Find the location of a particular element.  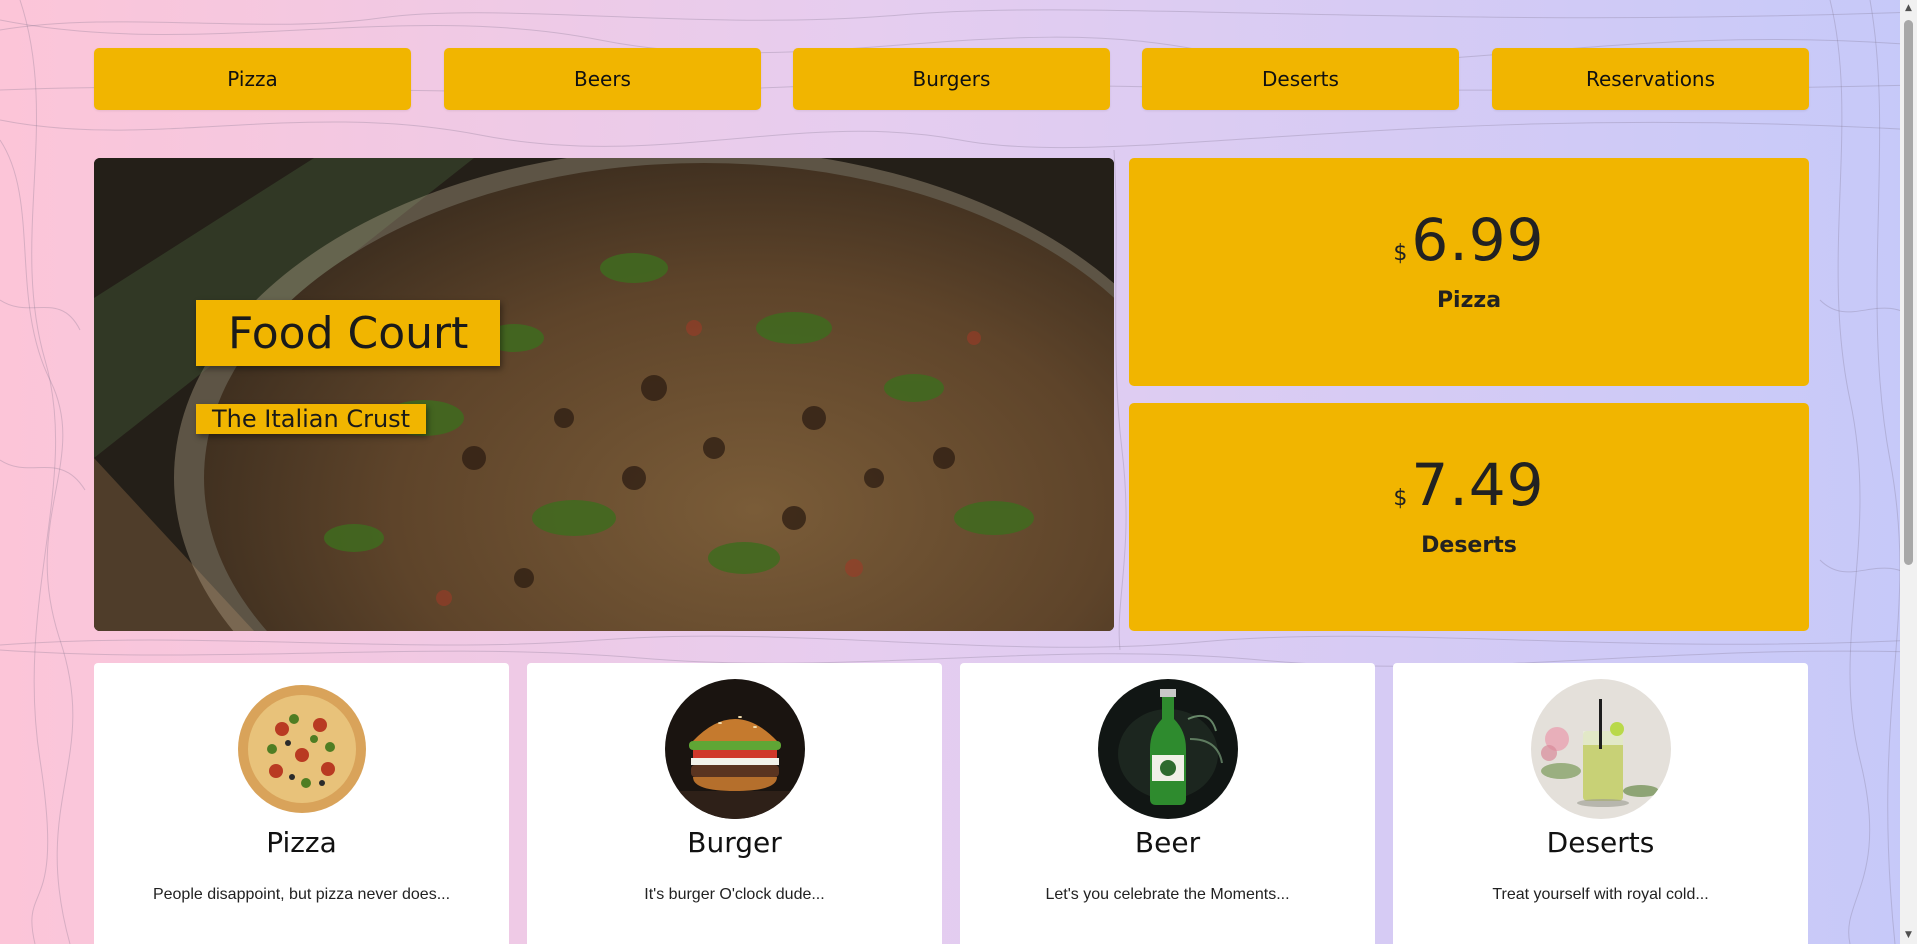

card-title: Beer is located at coordinates (1167, 842).